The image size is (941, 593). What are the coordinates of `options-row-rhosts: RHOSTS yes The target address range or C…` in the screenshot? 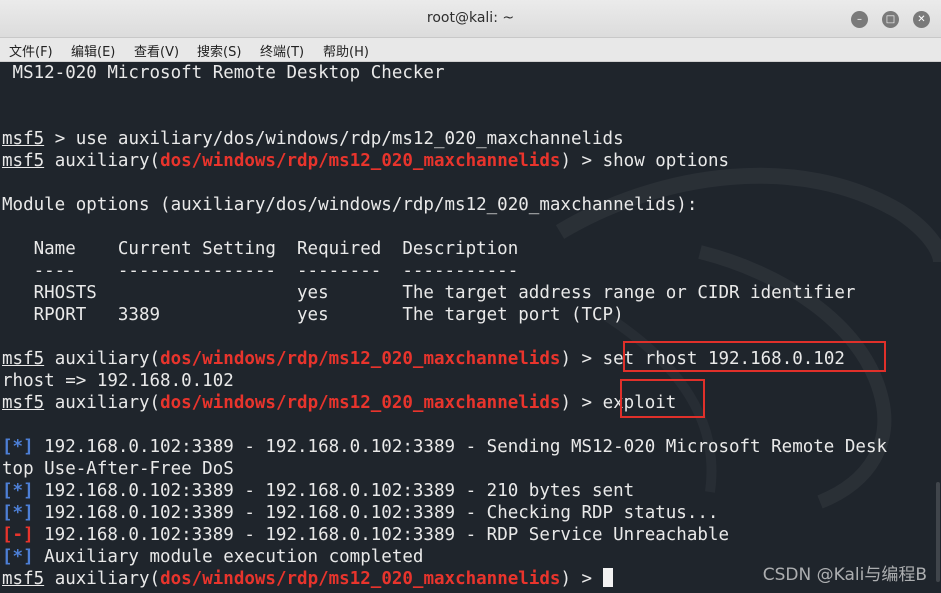 It's located at (429, 293).